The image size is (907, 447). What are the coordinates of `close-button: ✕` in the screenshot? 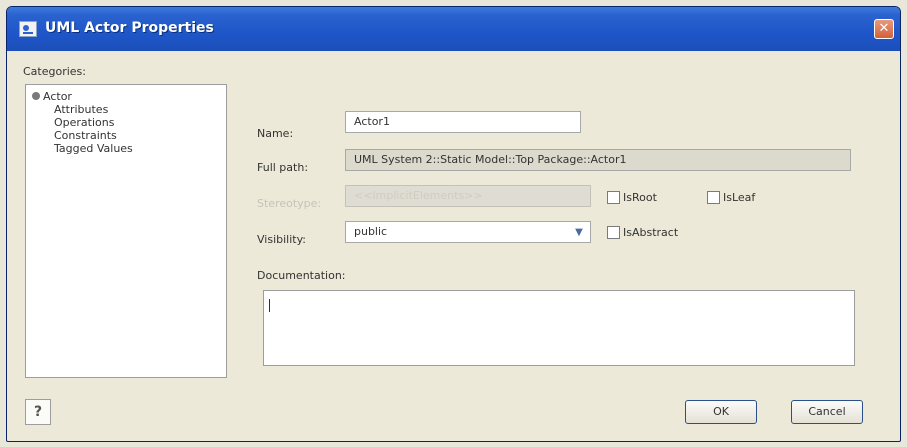 It's located at (884, 29).